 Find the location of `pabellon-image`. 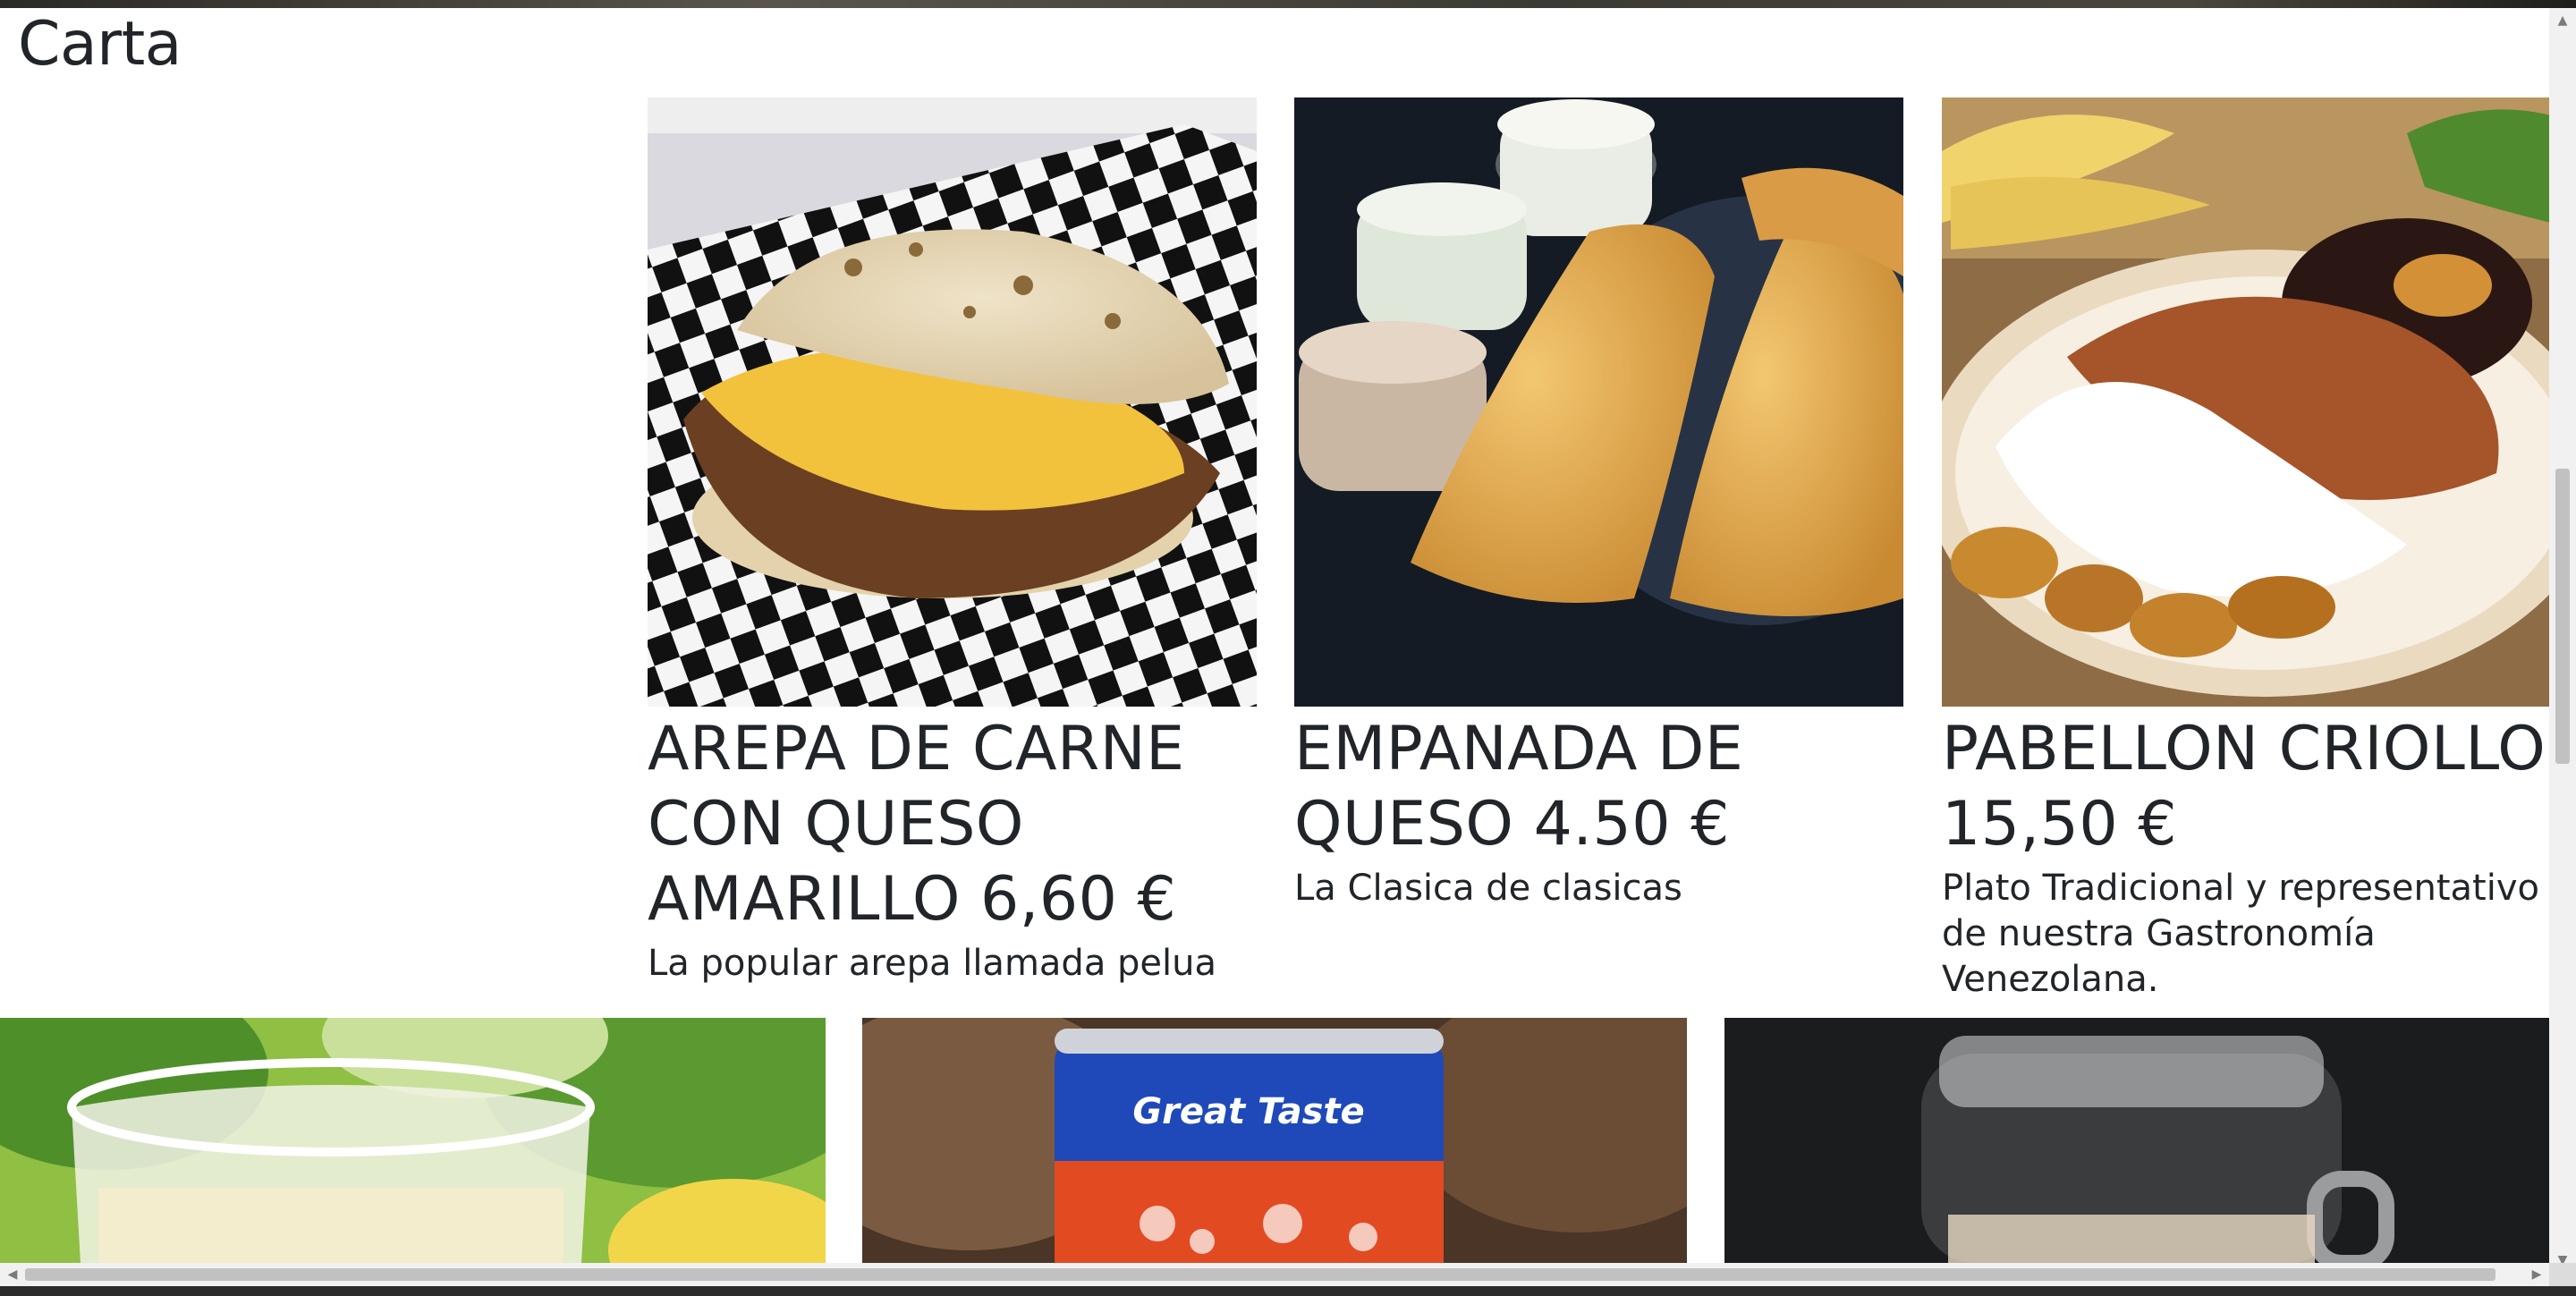

pabellon-image is located at coordinates (2246, 402).